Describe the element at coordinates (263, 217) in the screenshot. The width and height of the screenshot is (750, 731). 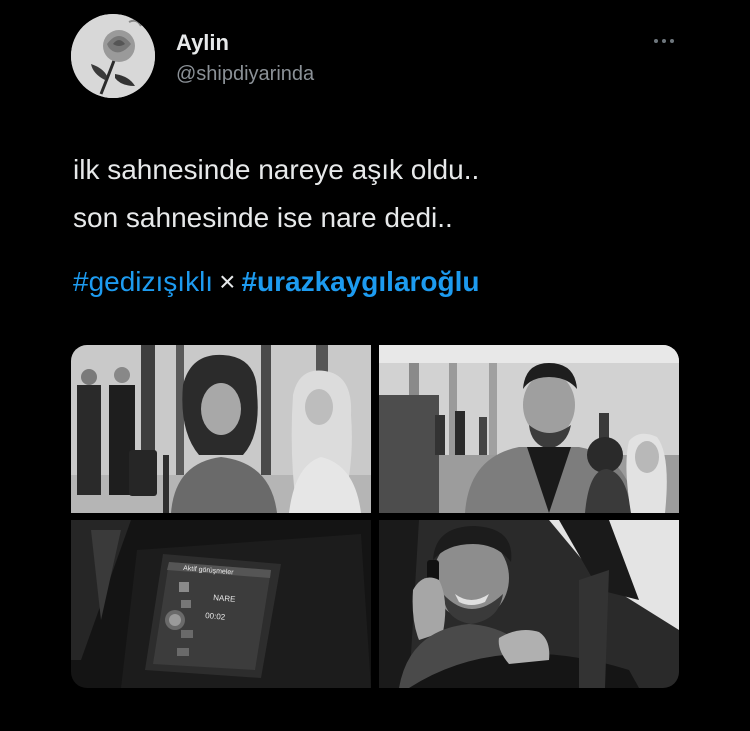
I see `tweet-line: son sahnesinde ise nare dedi..` at that location.